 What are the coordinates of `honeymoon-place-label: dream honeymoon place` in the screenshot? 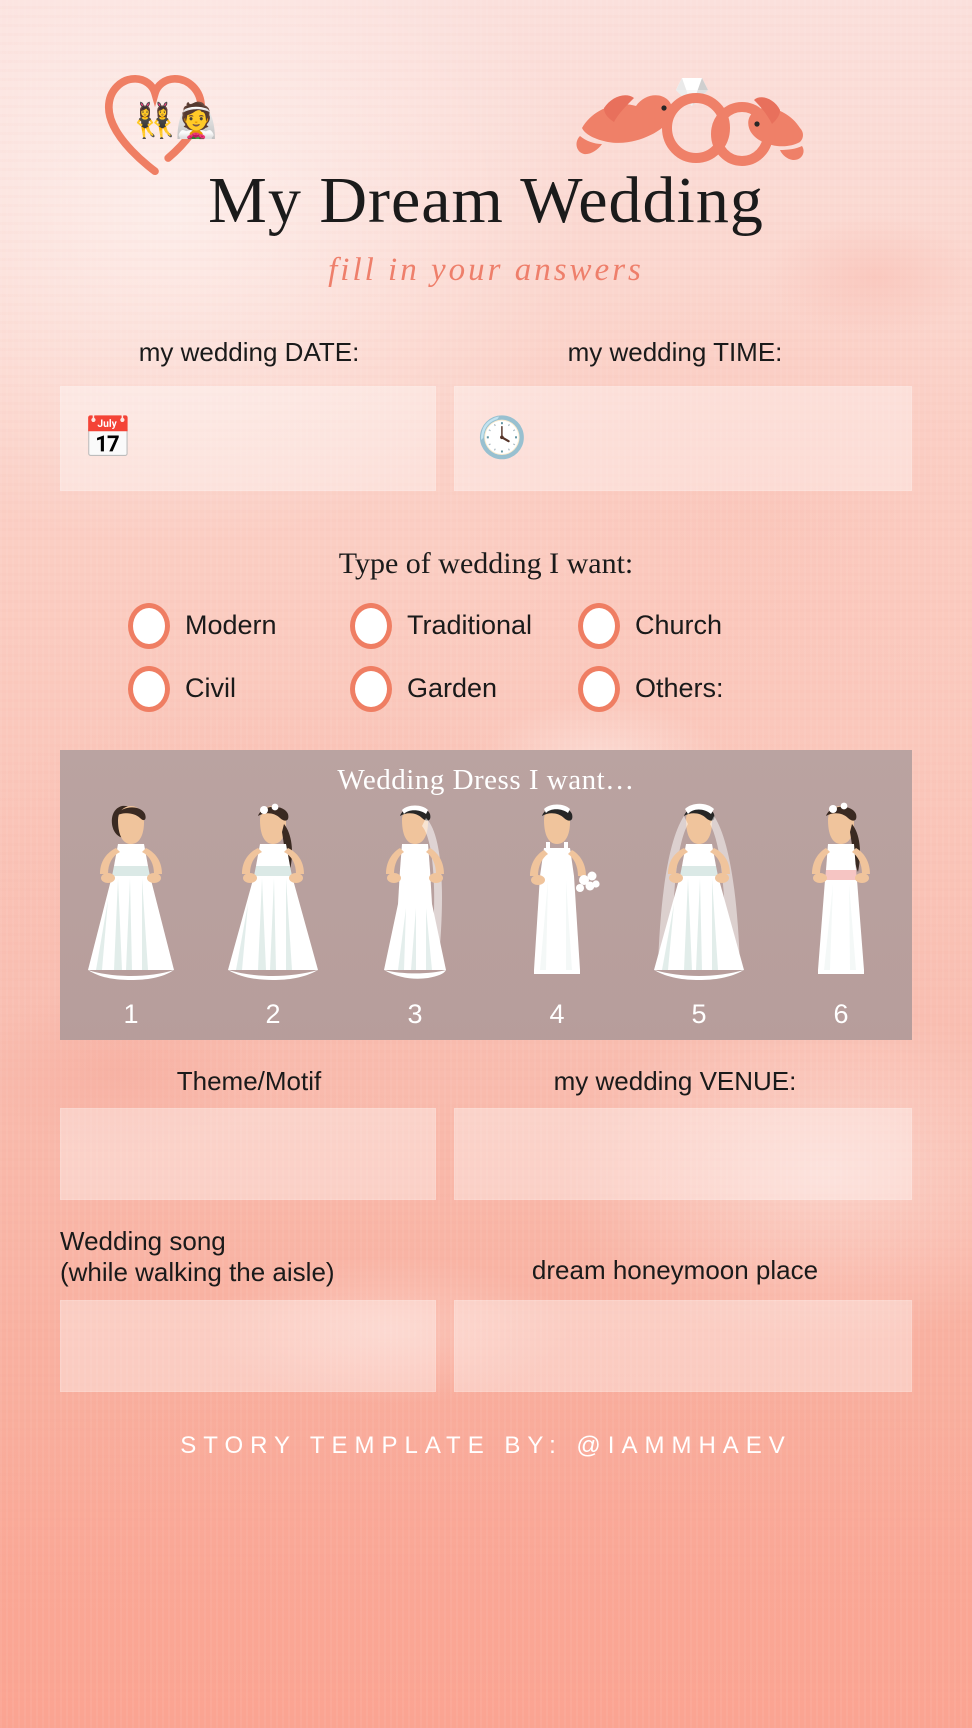 It's located at (675, 1270).